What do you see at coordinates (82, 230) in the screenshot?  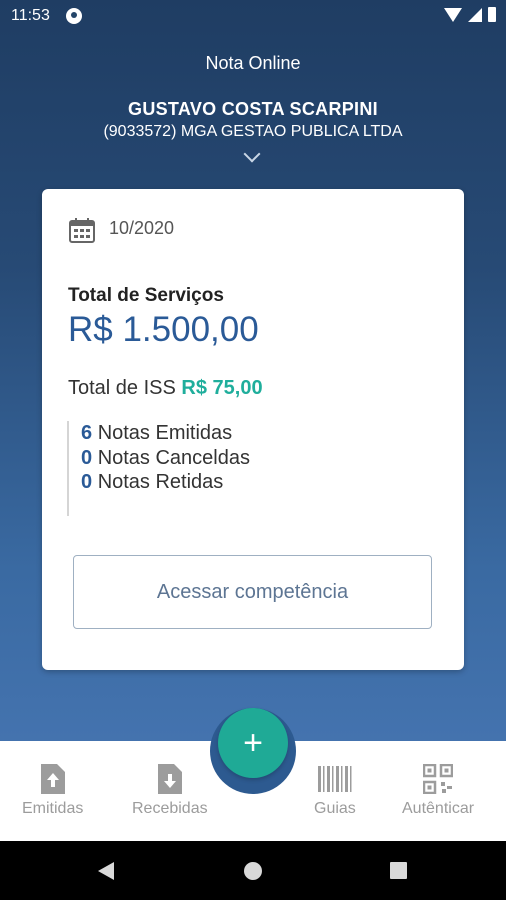 I see `calendar-icon` at bounding box center [82, 230].